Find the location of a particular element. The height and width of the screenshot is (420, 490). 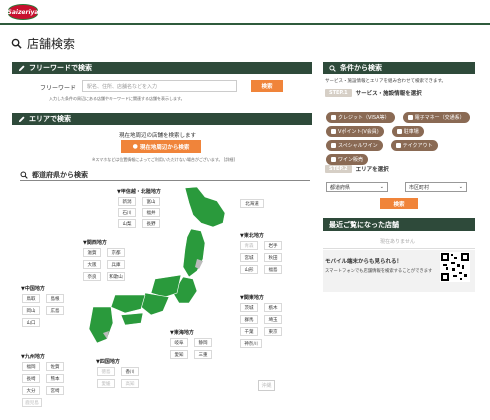

pref-kumamoto: 熊本 is located at coordinates (55, 378).